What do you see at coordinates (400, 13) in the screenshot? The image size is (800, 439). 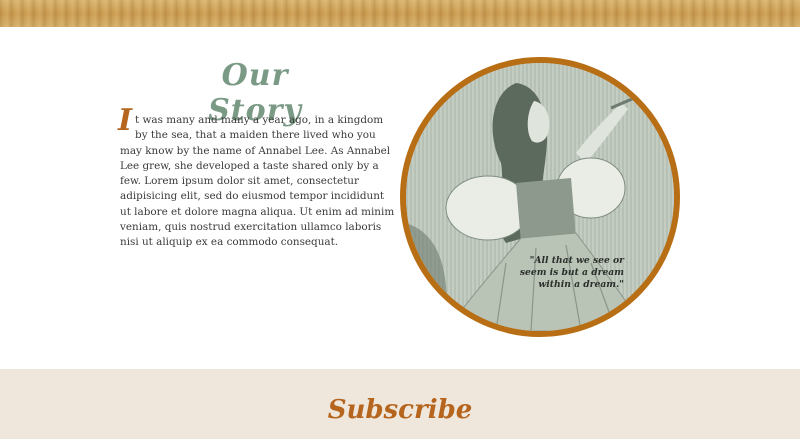 I see `wood-header-bar` at bounding box center [400, 13].